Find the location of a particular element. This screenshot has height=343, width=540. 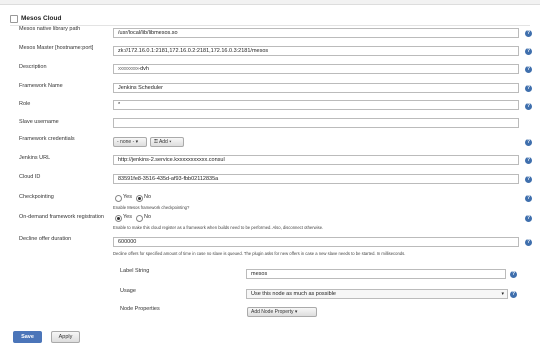

cloud-id-label: Cloud ID is located at coordinates (30, 177).